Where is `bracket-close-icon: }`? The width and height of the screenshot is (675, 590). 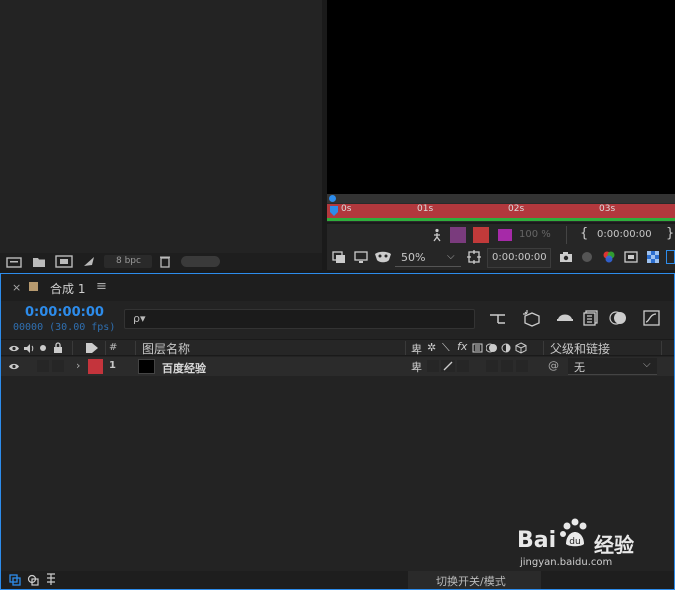
bracket-close-icon: } is located at coordinates (670, 233).